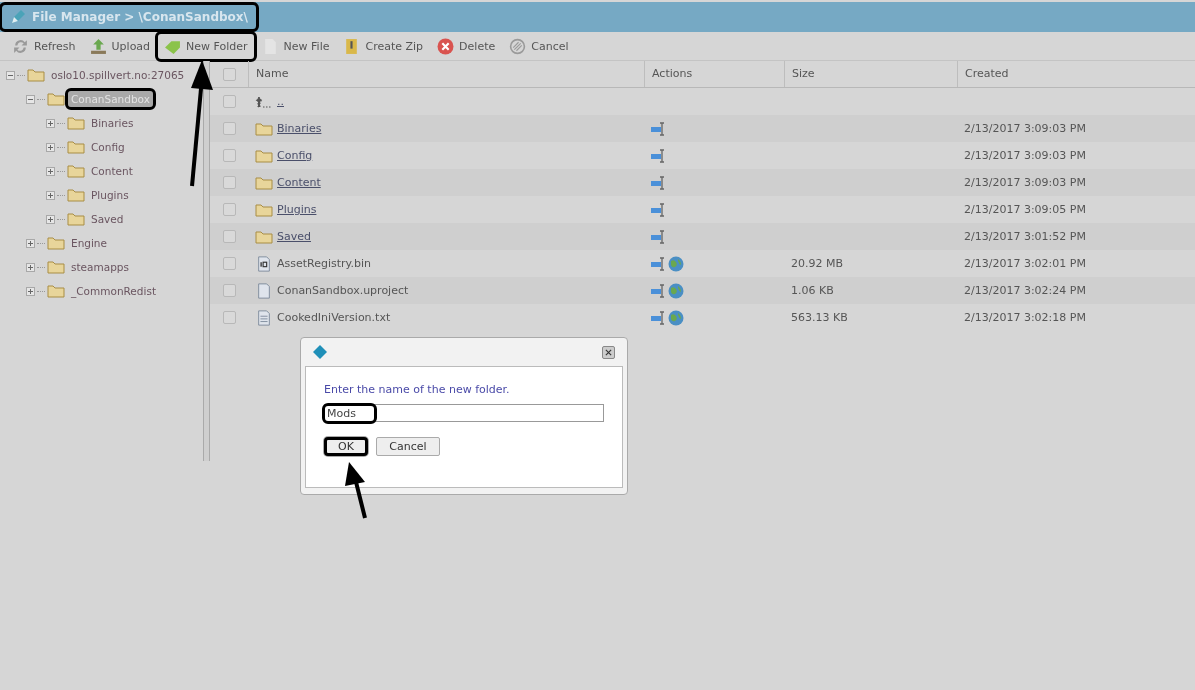 This screenshot has height=690, width=1195. What do you see at coordinates (294, 236) in the screenshot?
I see `file-name-link: Saved` at bounding box center [294, 236].